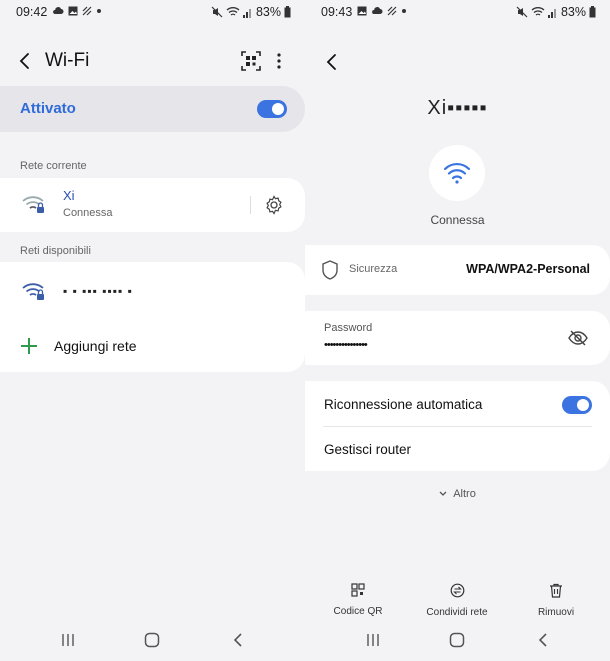 Image resolution: width=610 pixels, height=661 pixels. I want to click on add-network-button: Aggiungi rete, so click(95, 346).